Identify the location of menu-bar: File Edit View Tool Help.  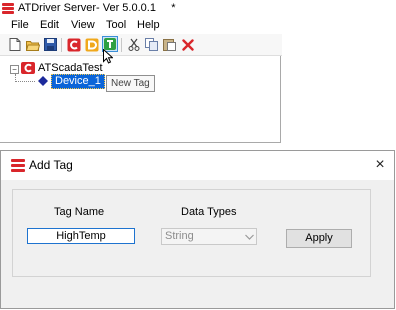
(141, 25).